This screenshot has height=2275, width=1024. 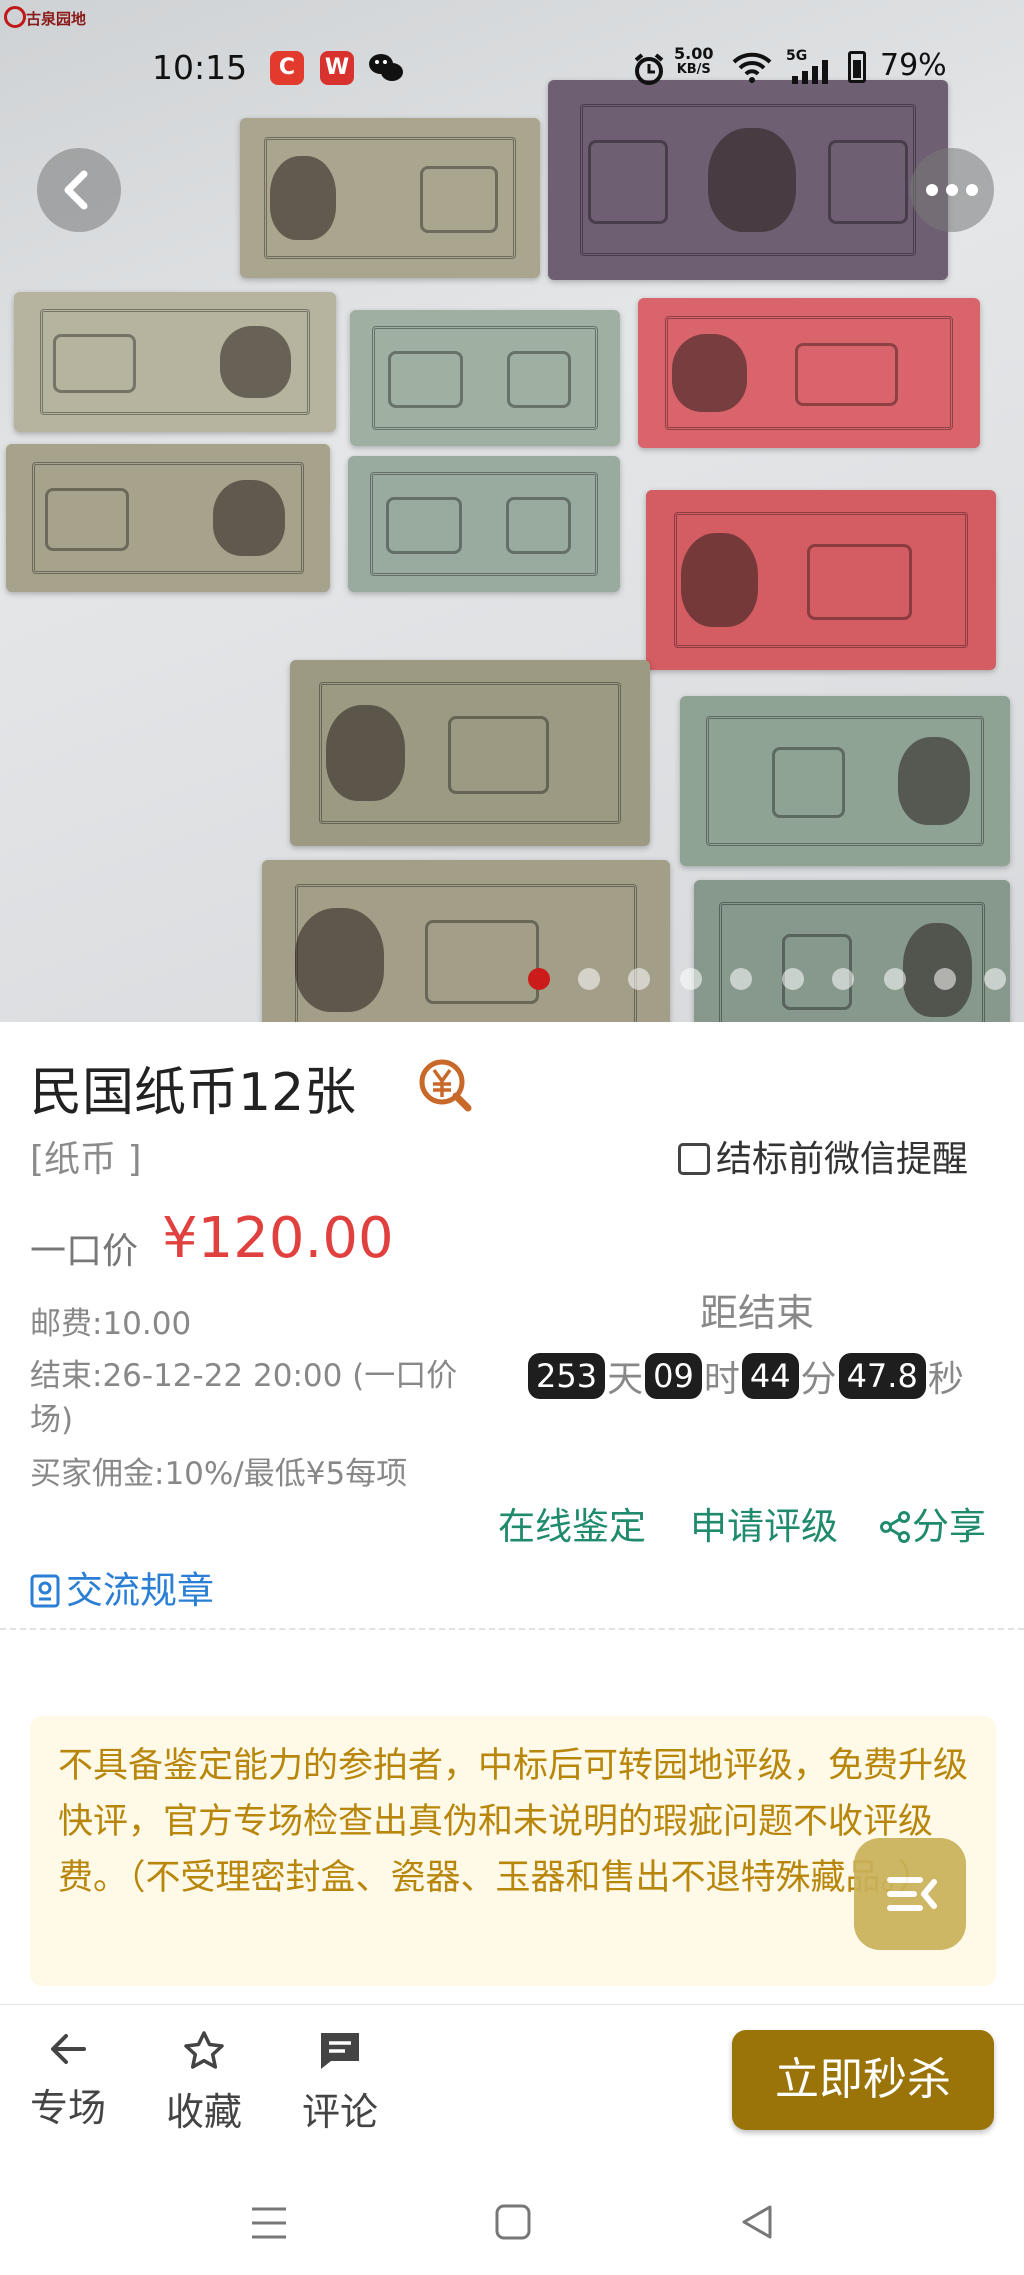 I want to click on share-button: 分享, so click(x=932, y=1523).